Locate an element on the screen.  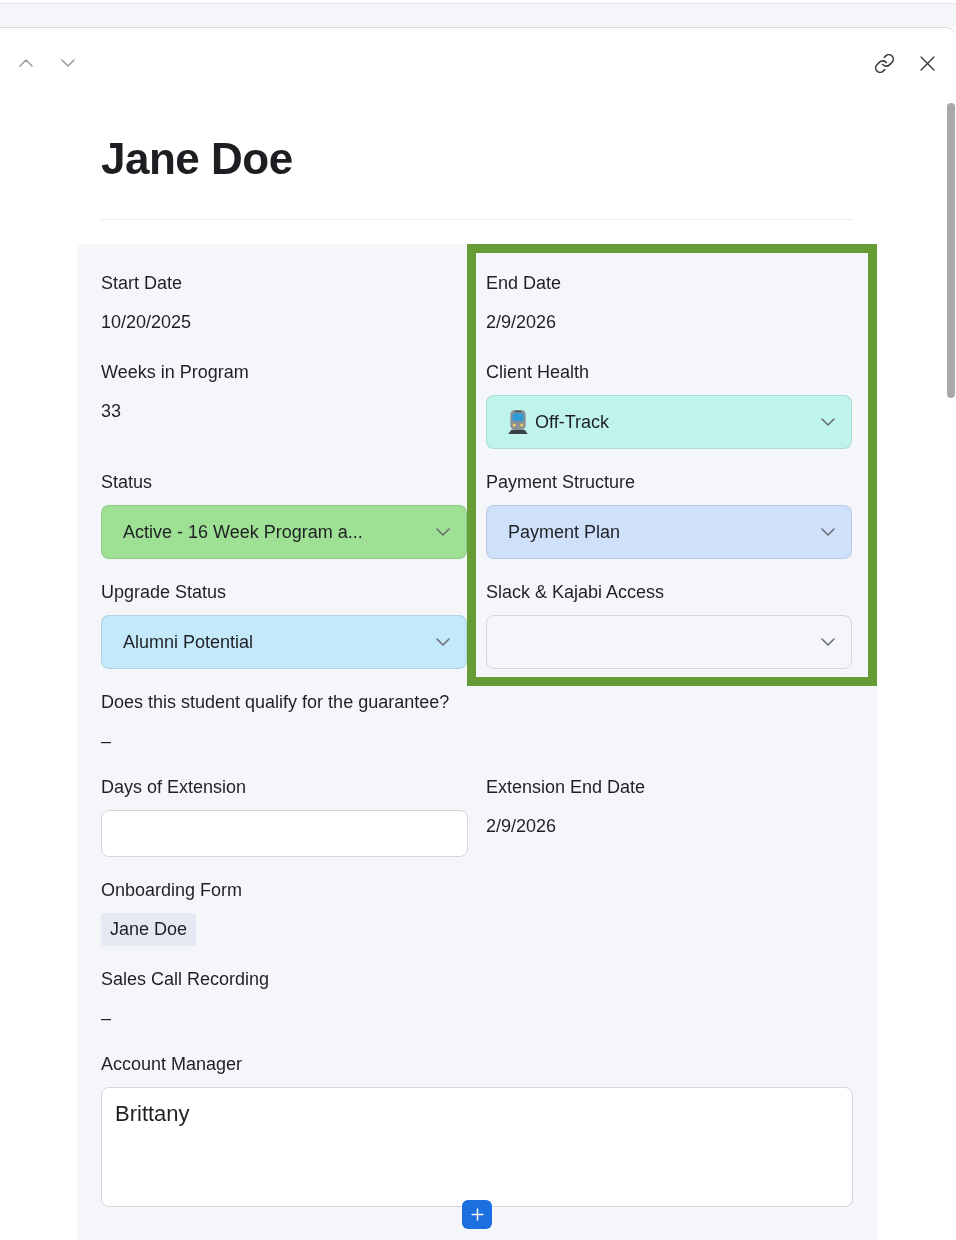
record-chip: Jane Doe is located at coordinates (149, 929).